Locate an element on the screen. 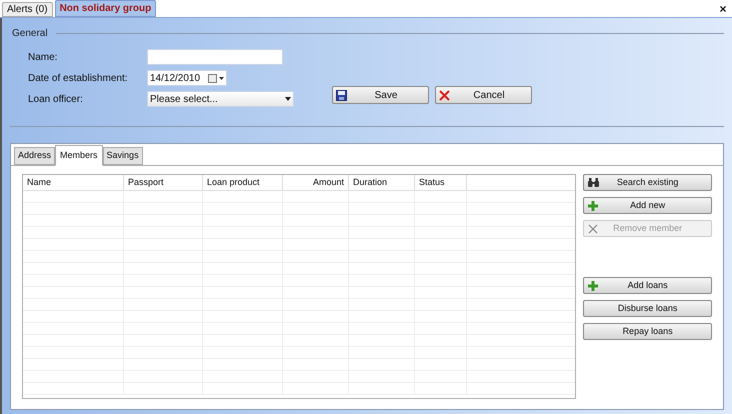 Image resolution: width=732 pixels, height=414 pixels. action-button: Add loans is located at coordinates (647, 285).